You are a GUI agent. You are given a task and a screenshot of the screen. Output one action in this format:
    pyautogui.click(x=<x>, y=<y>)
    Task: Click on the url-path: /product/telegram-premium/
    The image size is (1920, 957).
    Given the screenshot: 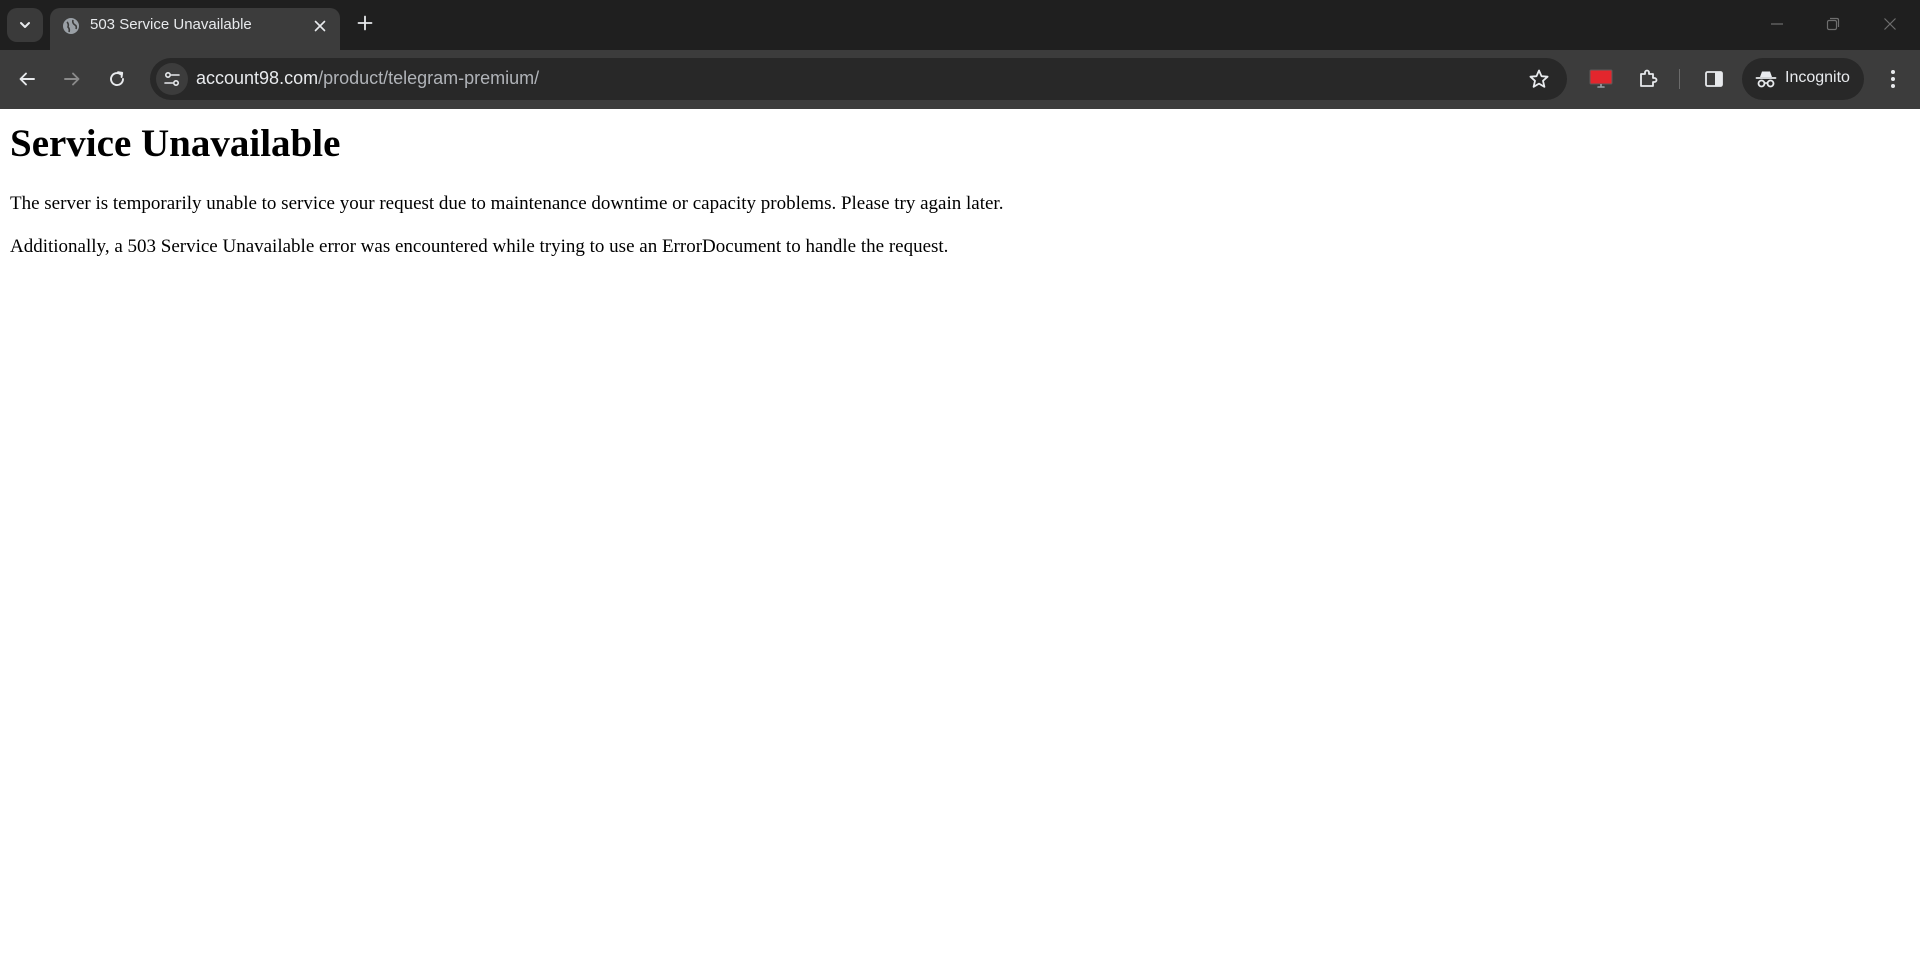 What is the action you would take?
    pyautogui.click(x=429, y=78)
    